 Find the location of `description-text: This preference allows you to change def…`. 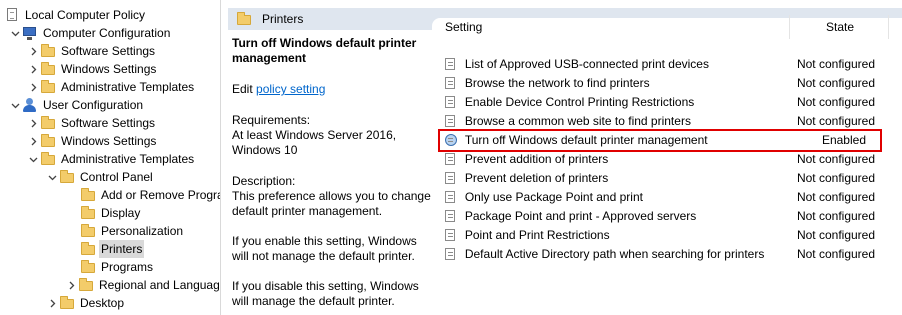

description-text: This preference allows you to change def… is located at coordinates (331, 203).